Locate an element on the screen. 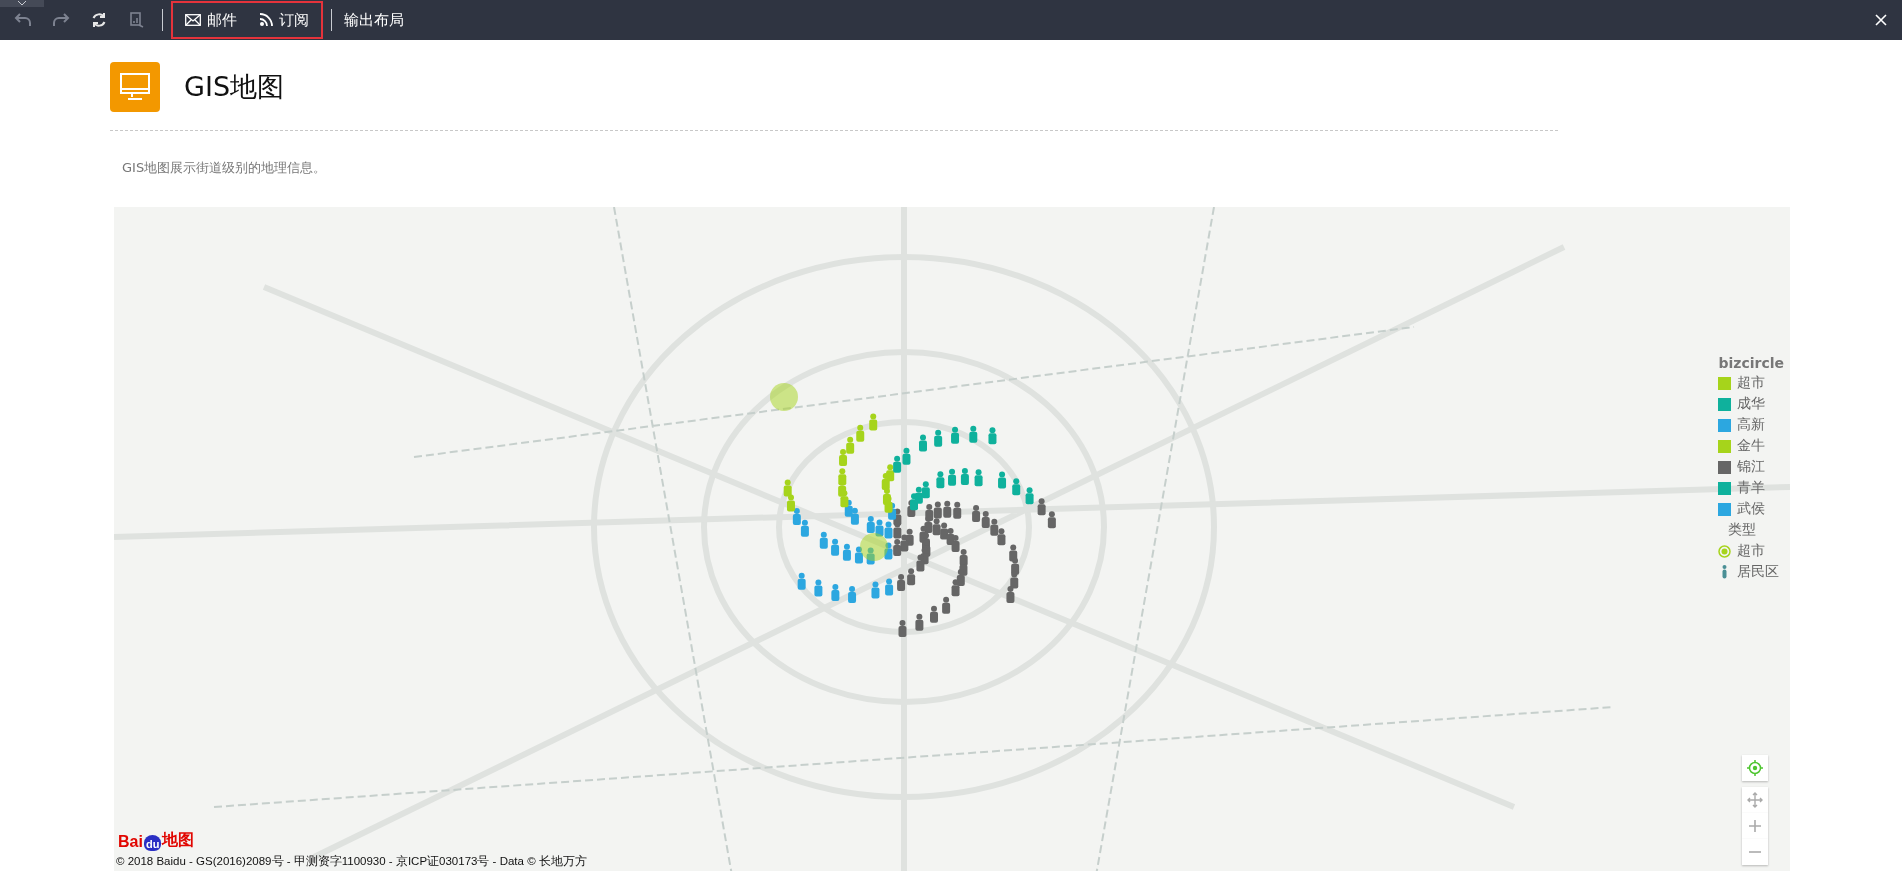 This screenshot has height=879, width=1902. rss-icon is located at coordinates (266, 20).